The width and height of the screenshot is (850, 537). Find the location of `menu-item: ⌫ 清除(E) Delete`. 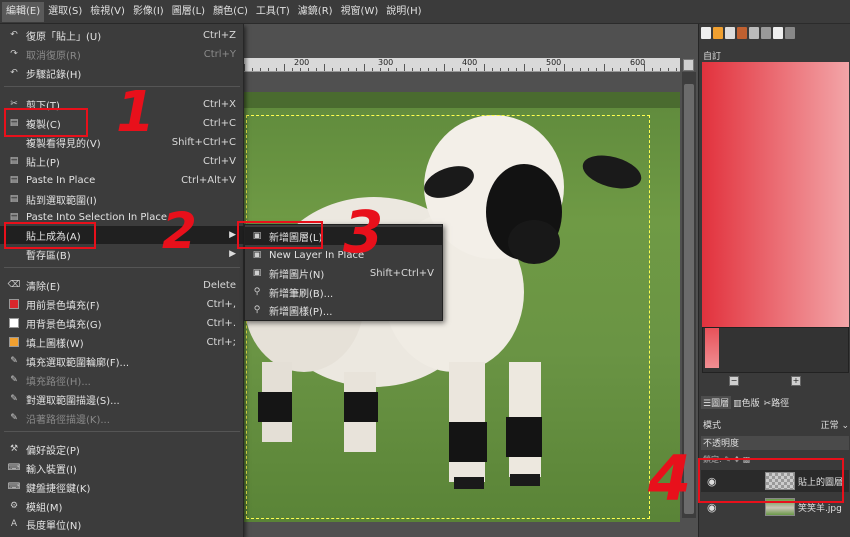

menu-item: ⌫ 清除(E) Delete is located at coordinates (122, 285).